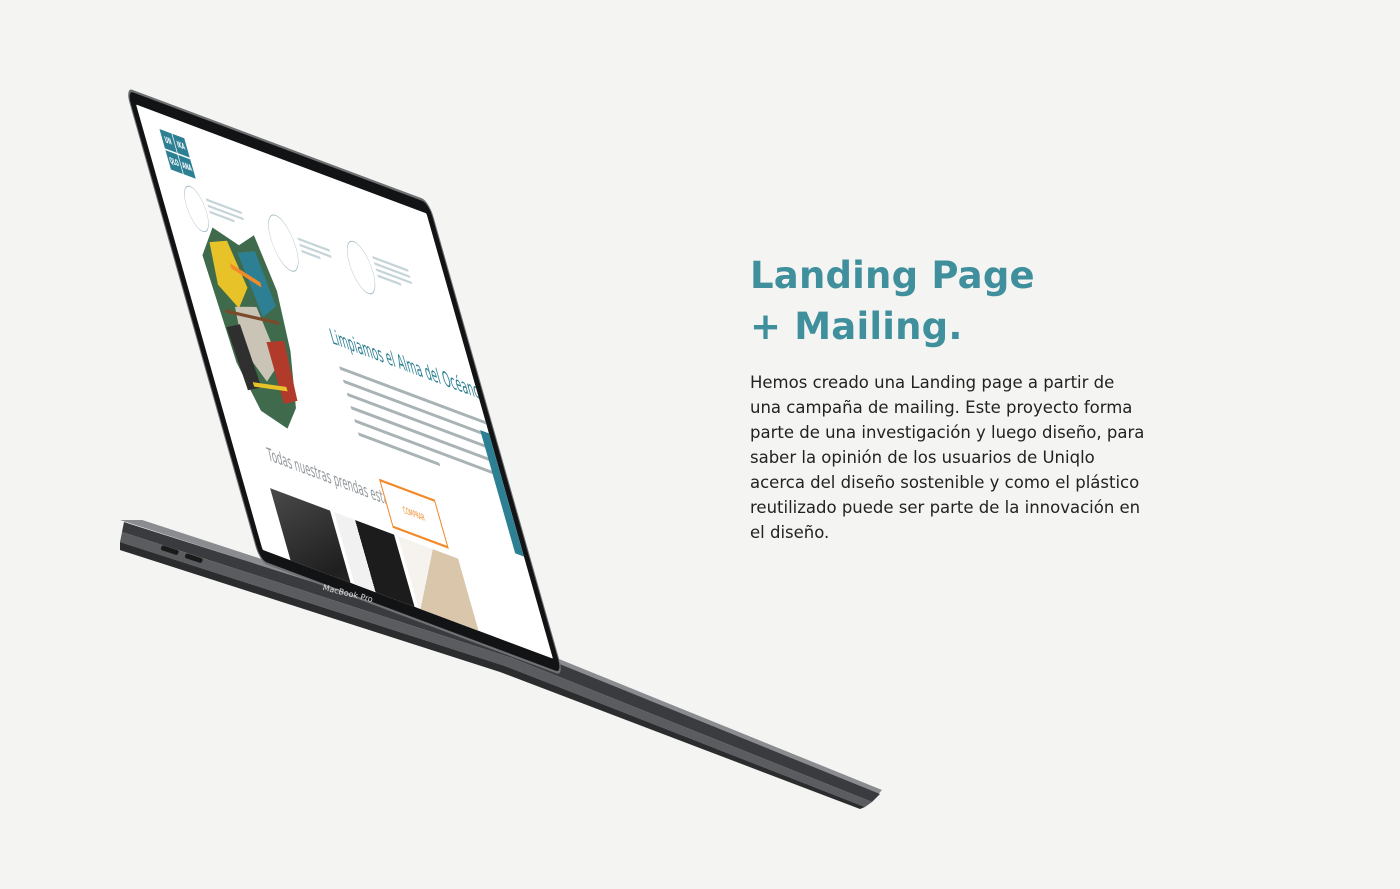  I want to click on logo-cell: ANA, so click(187, 166).